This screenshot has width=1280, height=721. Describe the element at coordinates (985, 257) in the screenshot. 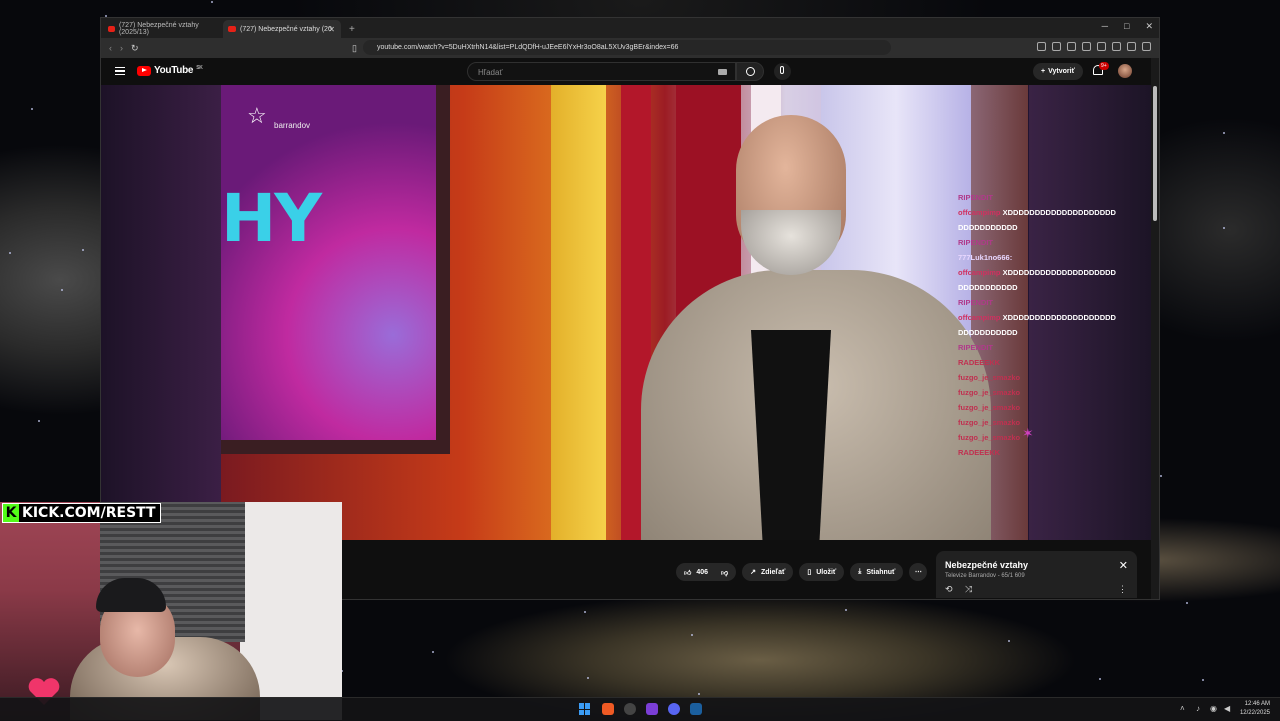

I see `chat-username: 777Luk1no666:` at that location.